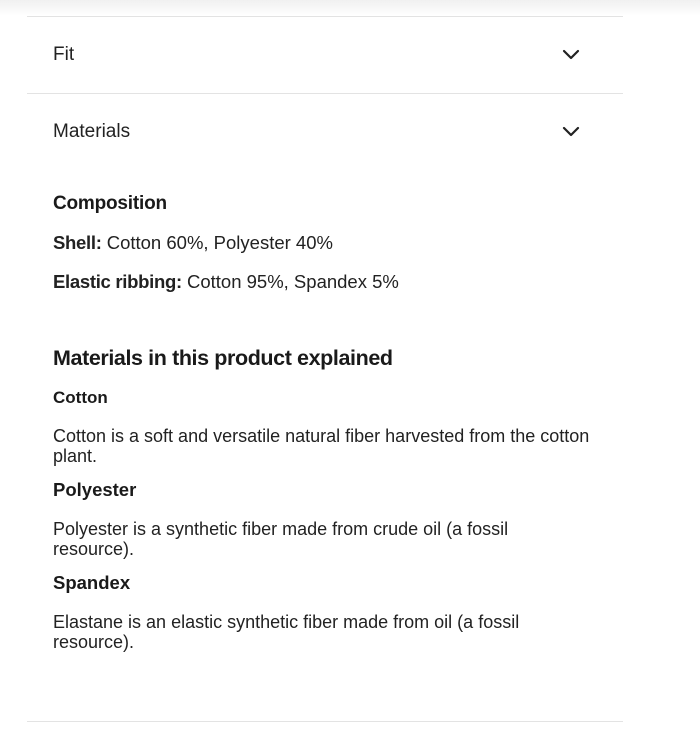  What do you see at coordinates (80, 397) in the screenshot?
I see `material-name-cotton: Cotton` at bounding box center [80, 397].